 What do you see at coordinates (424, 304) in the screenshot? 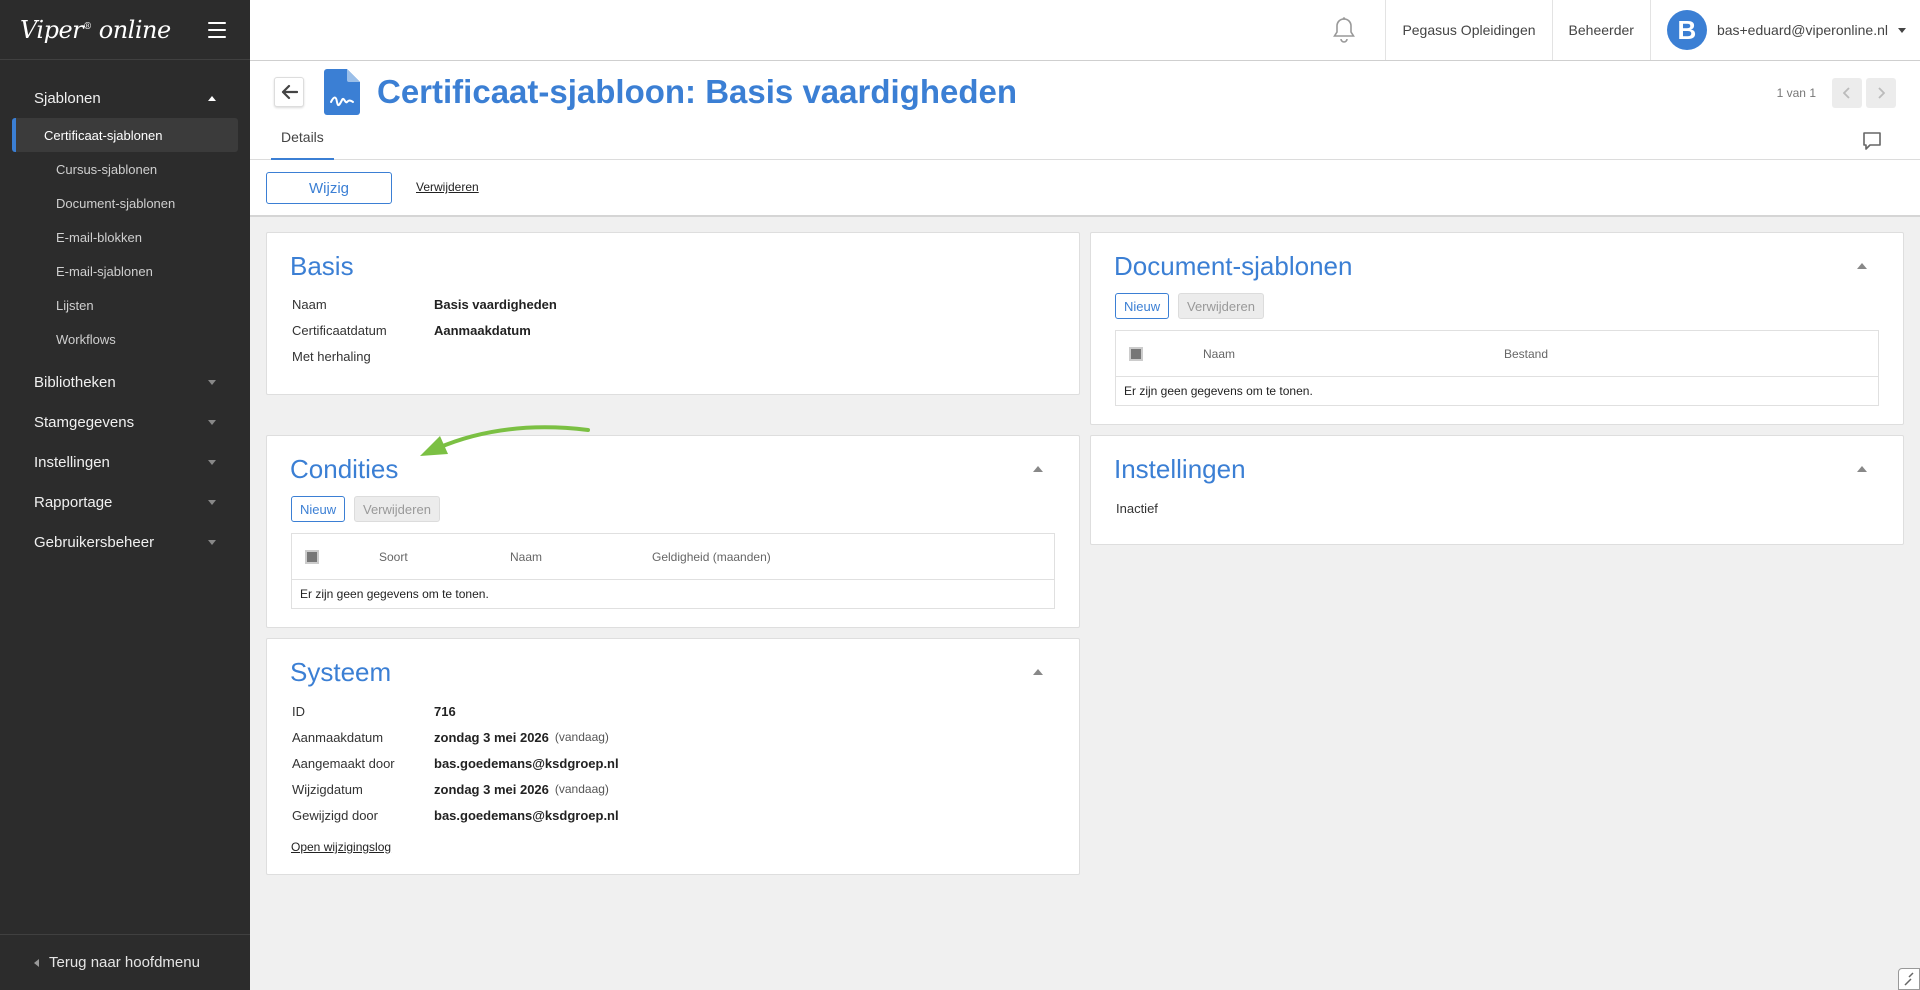
I see `basis-row-naam: Naam Basis vaardigheden` at bounding box center [424, 304].